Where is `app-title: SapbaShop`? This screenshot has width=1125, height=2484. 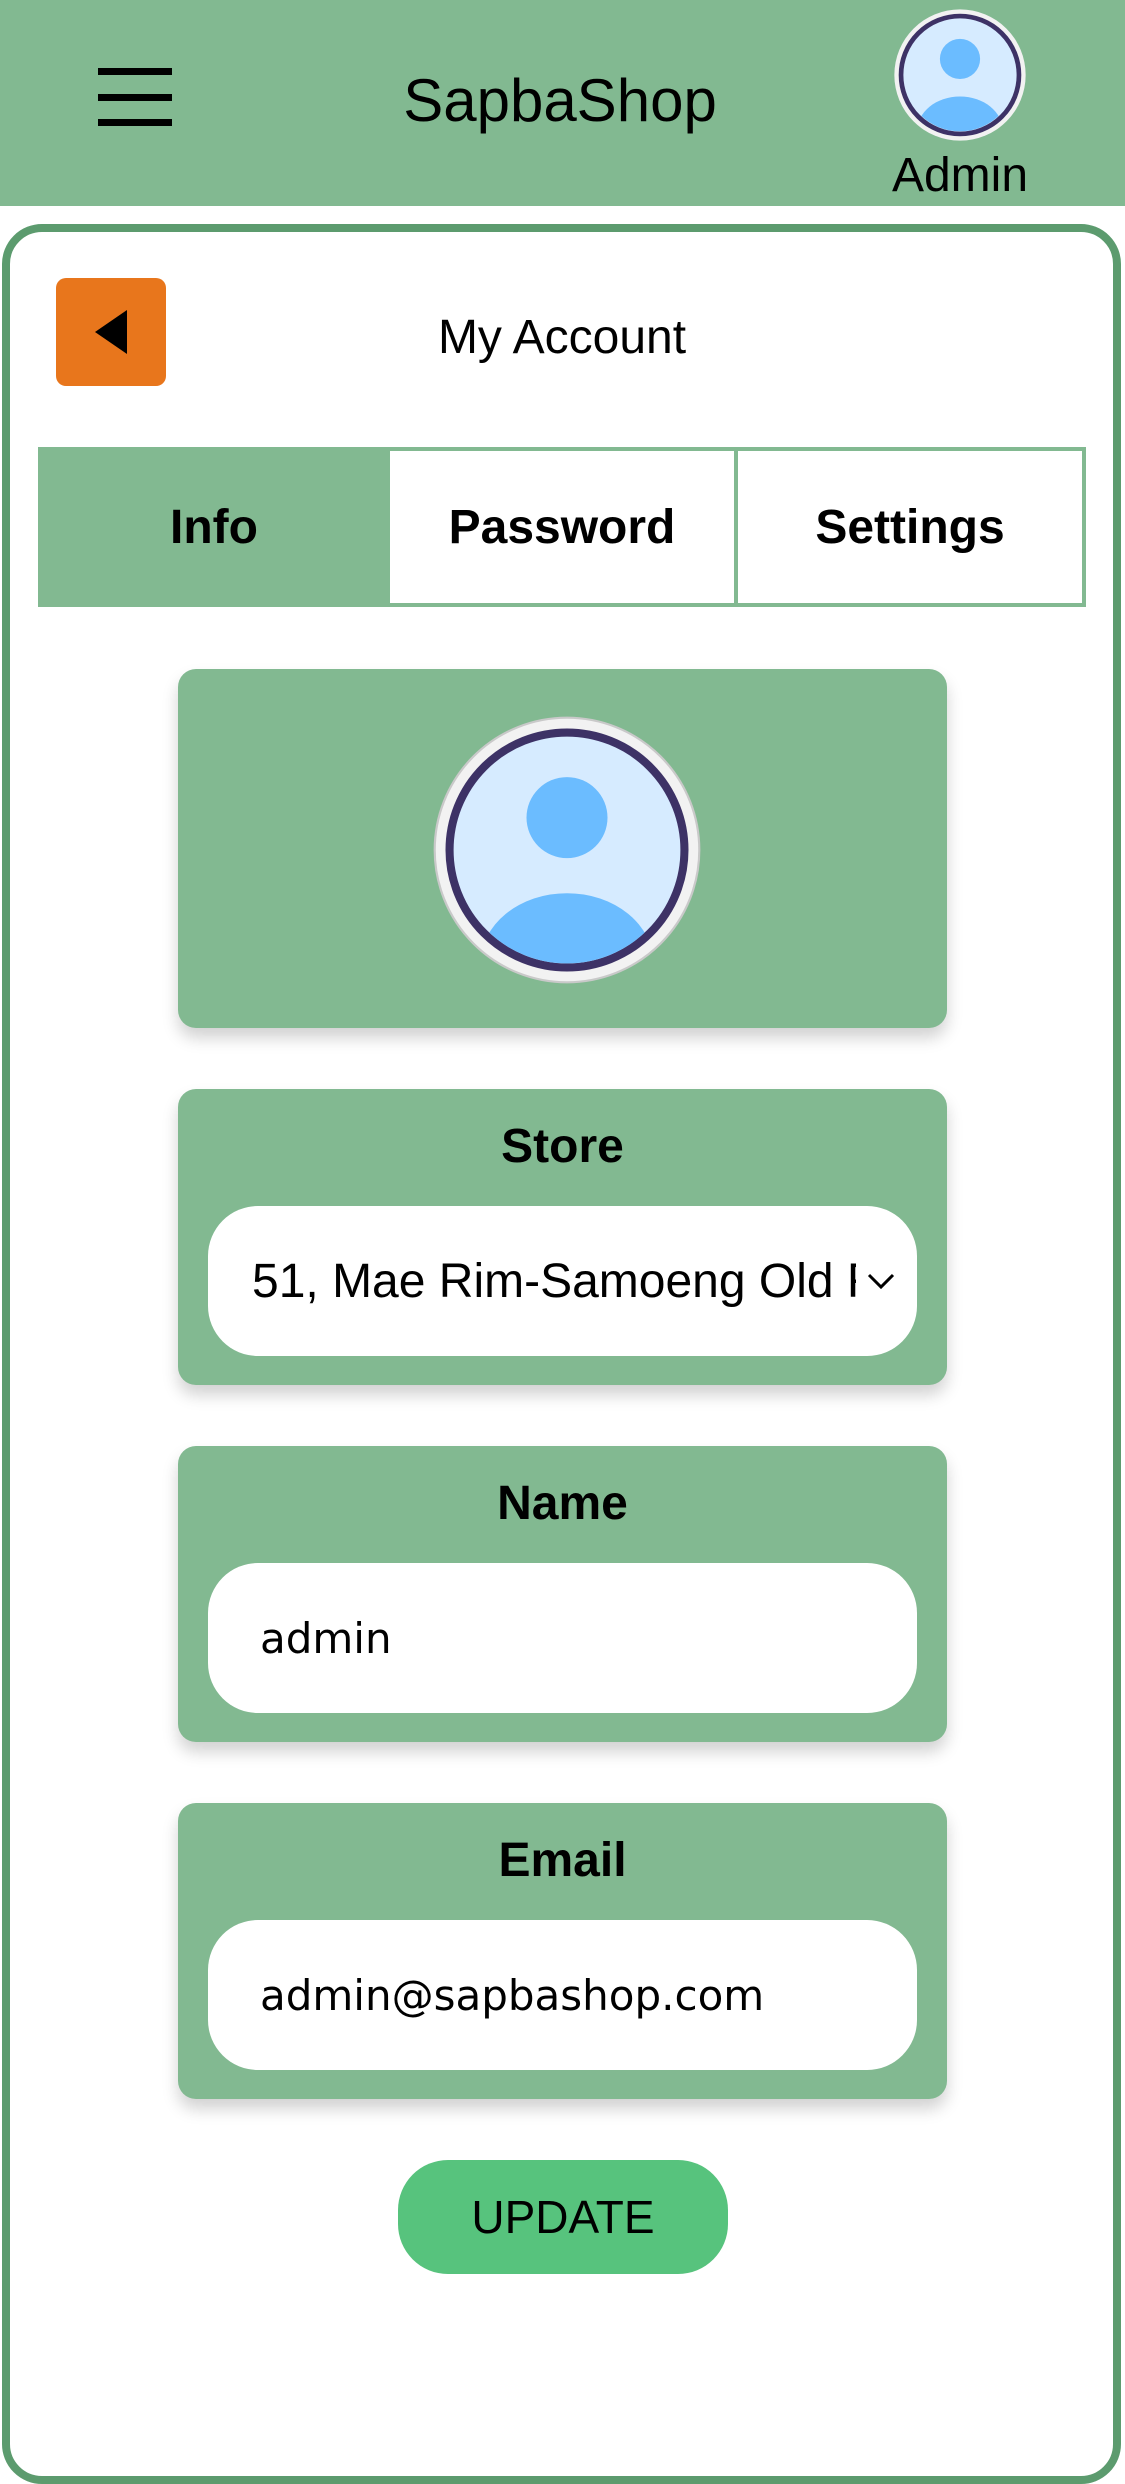 app-title: SapbaShop is located at coordinates (560, 100).